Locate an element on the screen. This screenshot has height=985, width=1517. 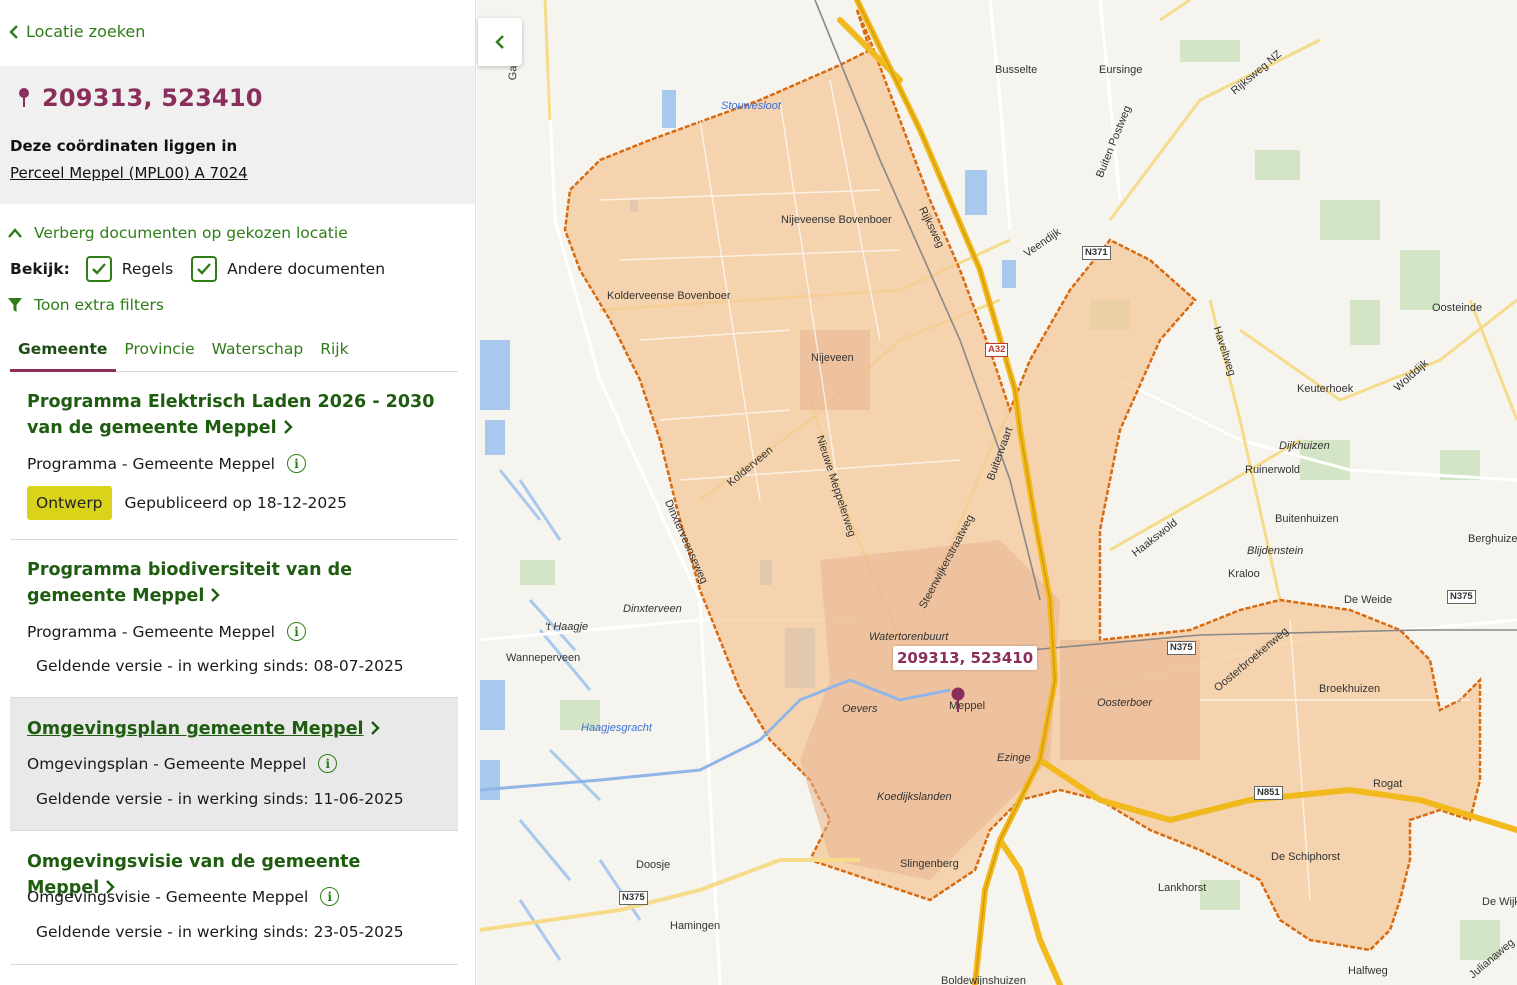
place-label: Slingenberg is located at coordinates (929, 864).